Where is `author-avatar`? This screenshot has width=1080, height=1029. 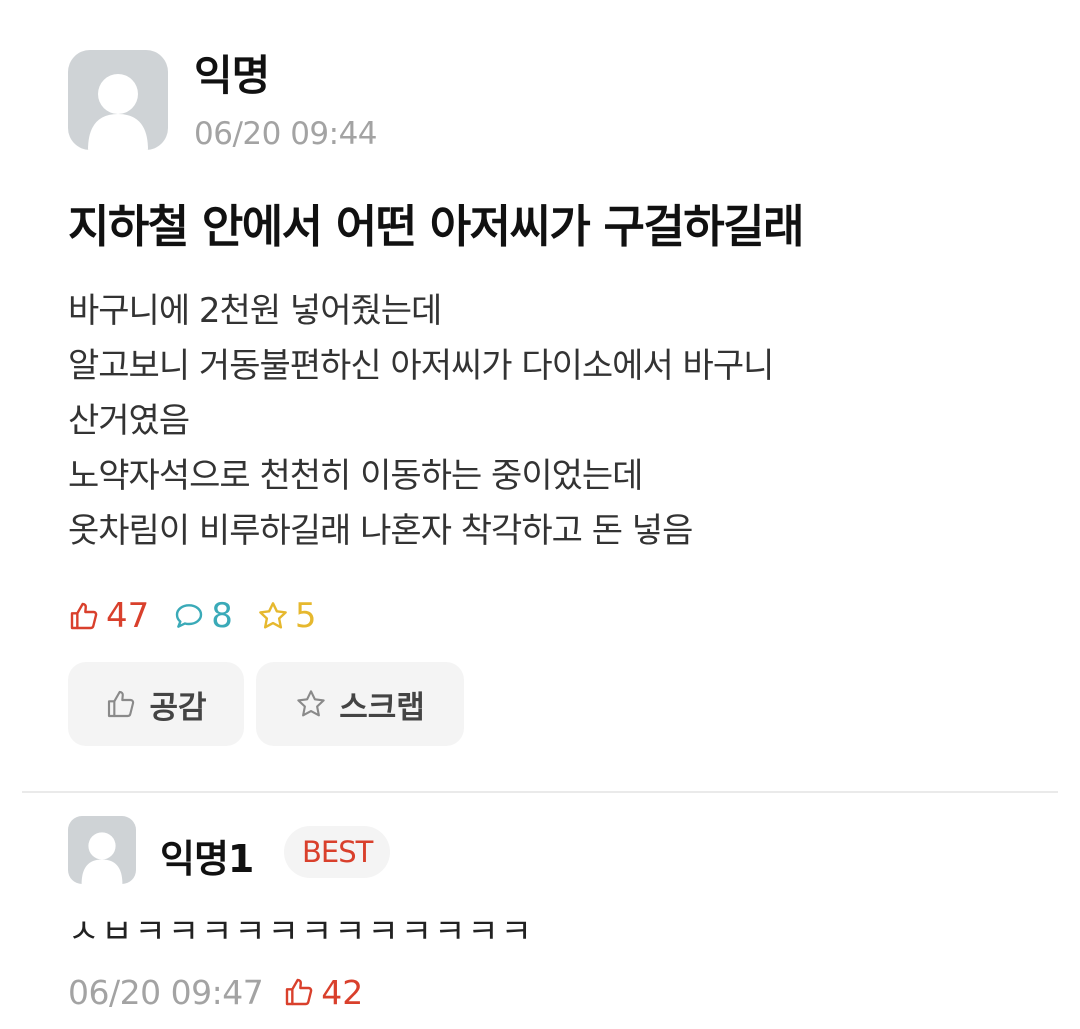 author-avatar is located at coordinates (118, 100).